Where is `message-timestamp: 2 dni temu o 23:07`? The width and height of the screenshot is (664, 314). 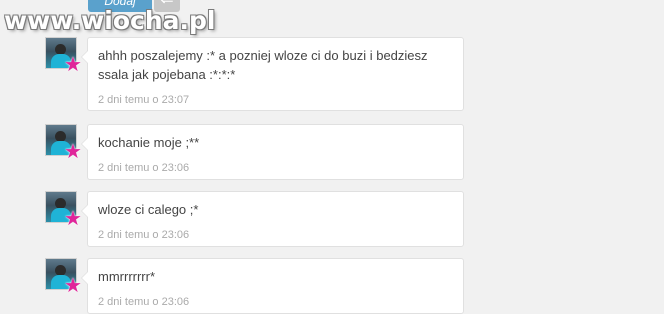
message-timestamp: 2 dni temu o 23:07 is located at coordinates (144, 100).